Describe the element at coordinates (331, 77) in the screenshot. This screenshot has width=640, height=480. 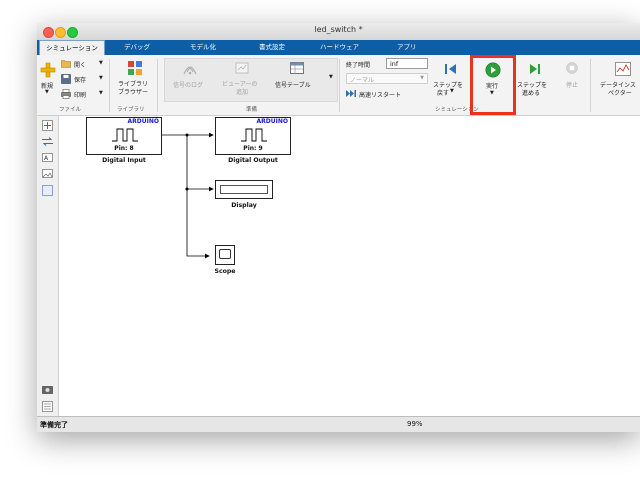
I see `prepare-gallery-expand-icon: ▼` at that location.